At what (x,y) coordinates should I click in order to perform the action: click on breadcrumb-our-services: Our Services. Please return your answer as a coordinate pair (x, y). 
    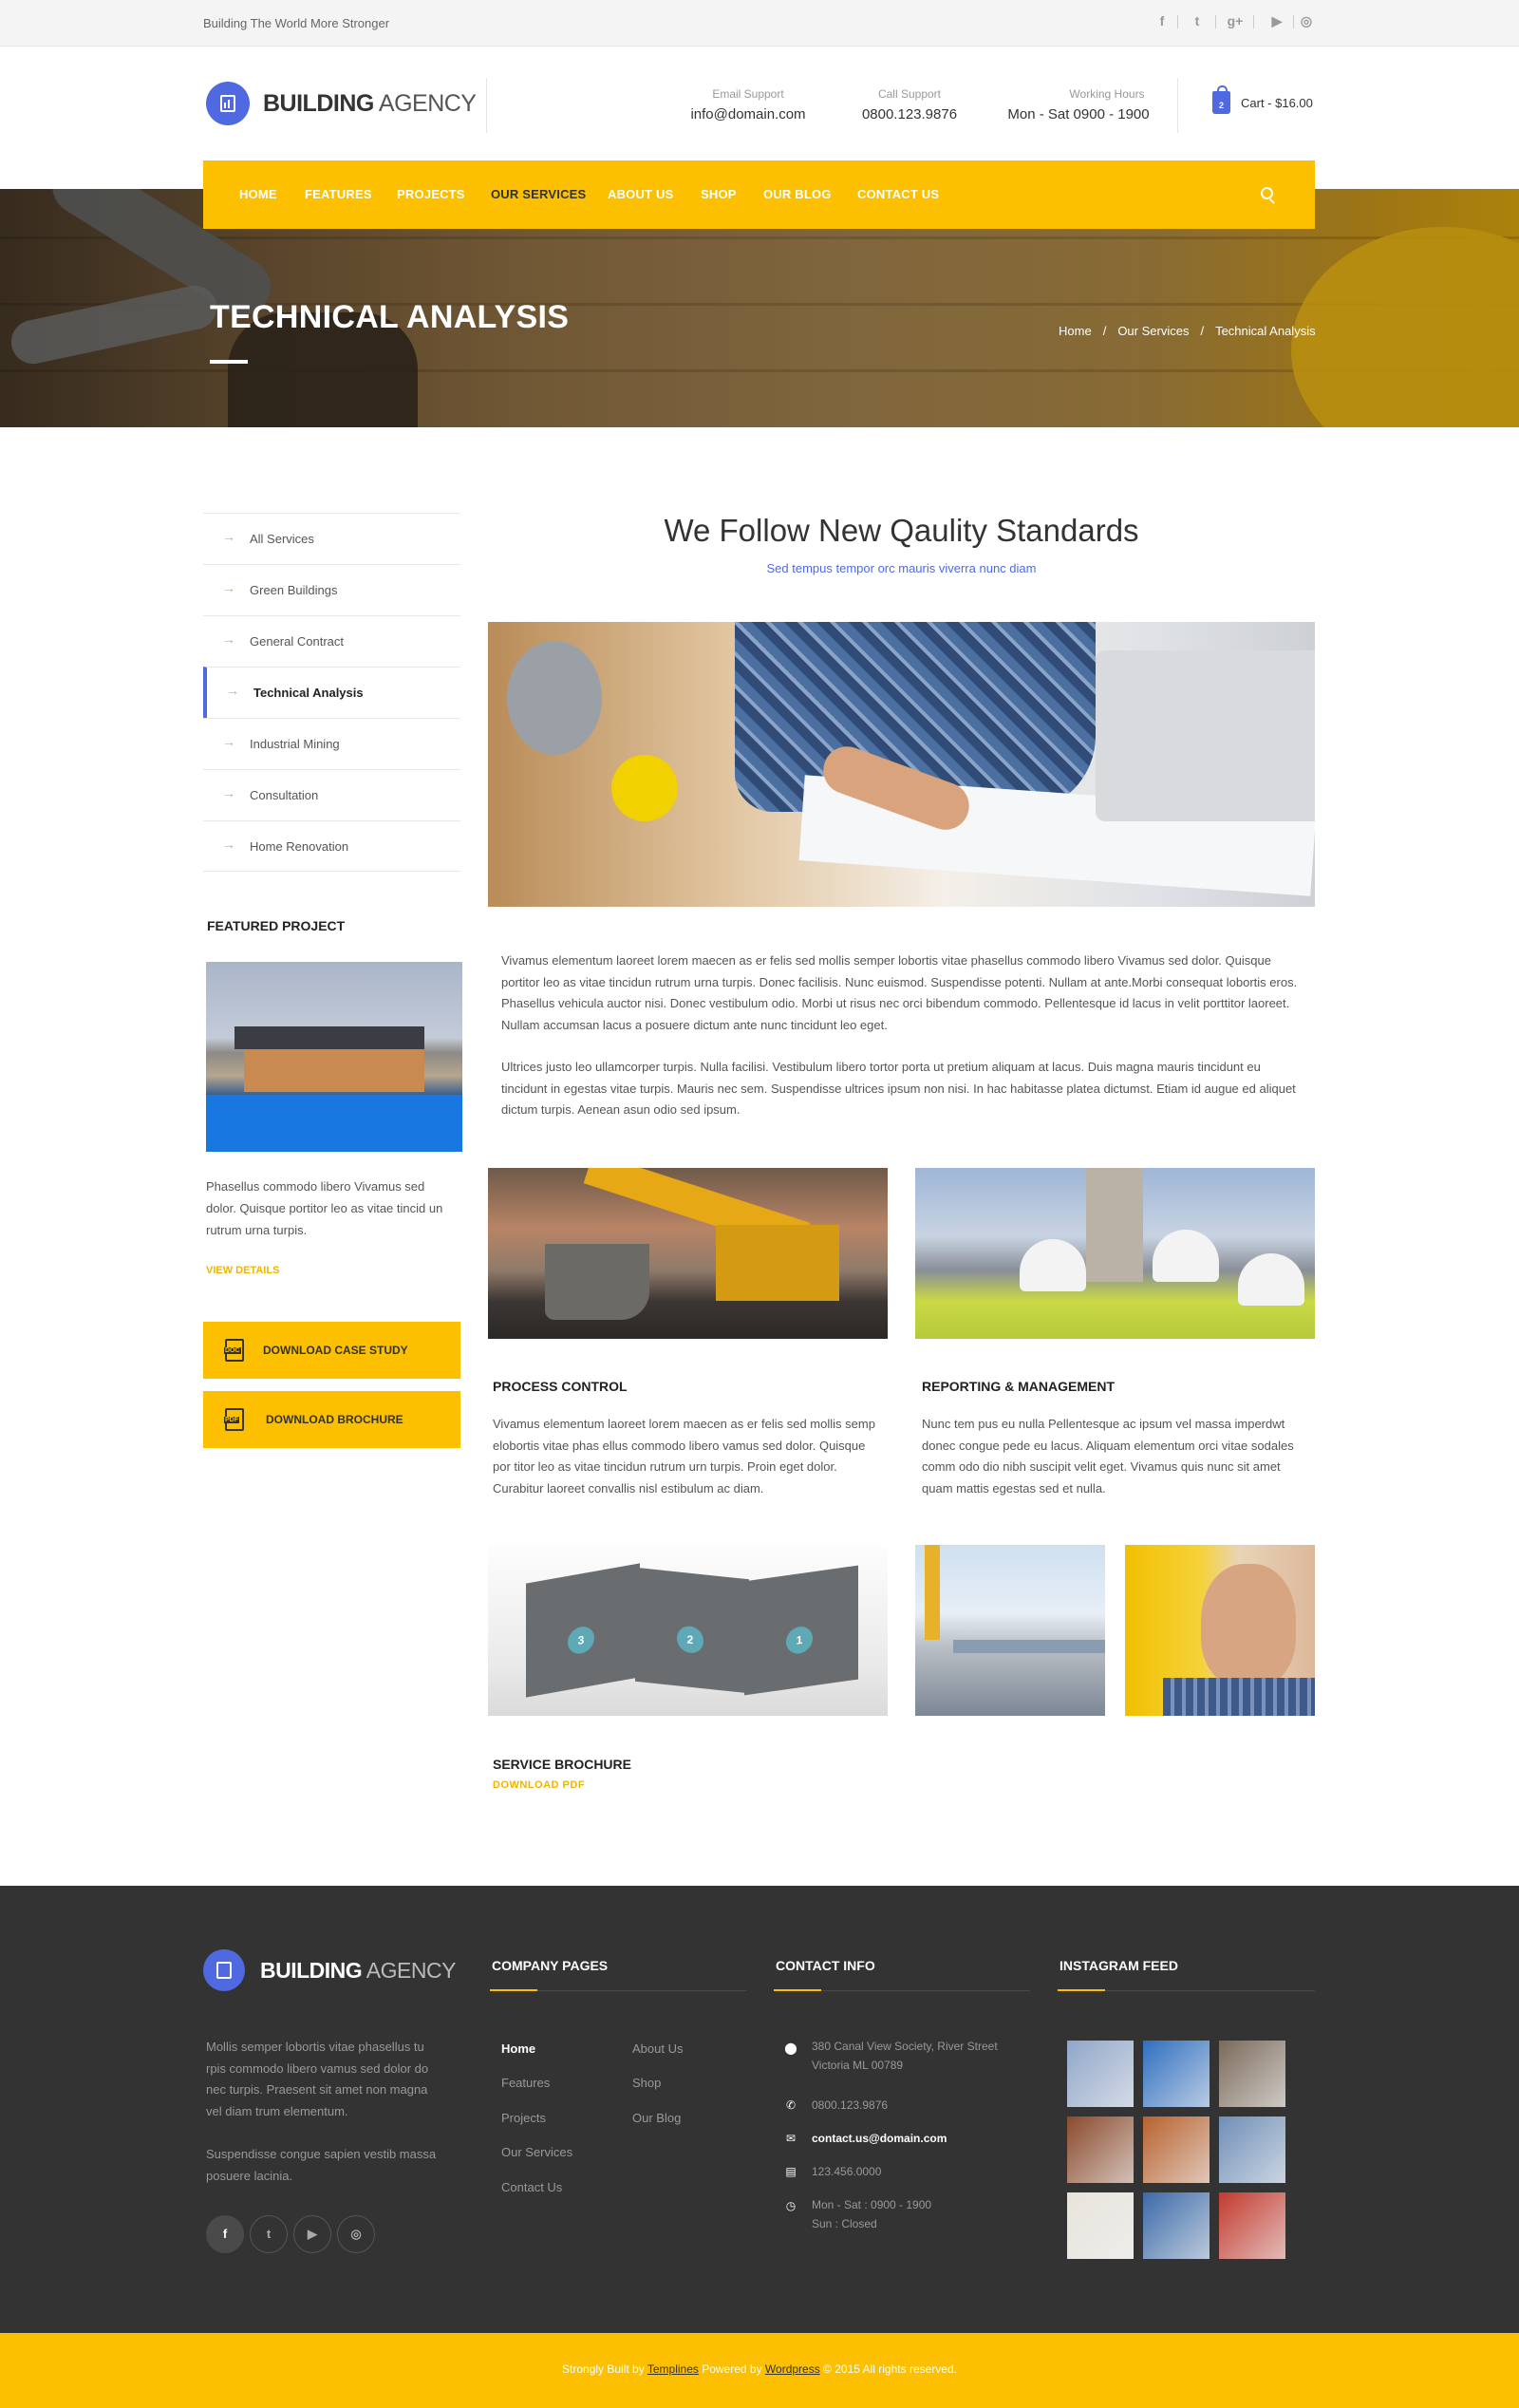
    Looking at the image, I should click on (1153, 331).